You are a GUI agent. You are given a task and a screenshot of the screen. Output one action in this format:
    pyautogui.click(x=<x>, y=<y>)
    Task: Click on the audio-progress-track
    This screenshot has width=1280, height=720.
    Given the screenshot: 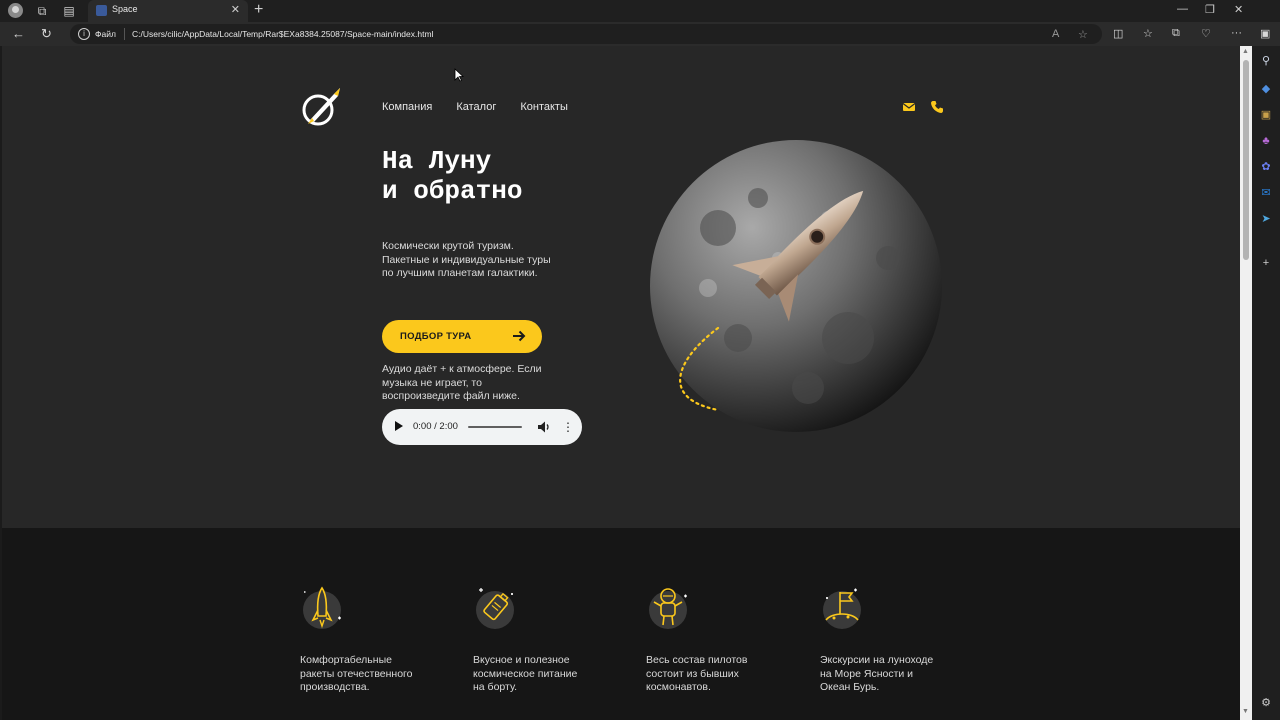 What is the action you would take?
    pyautogui.click(x=495, y=427)
    